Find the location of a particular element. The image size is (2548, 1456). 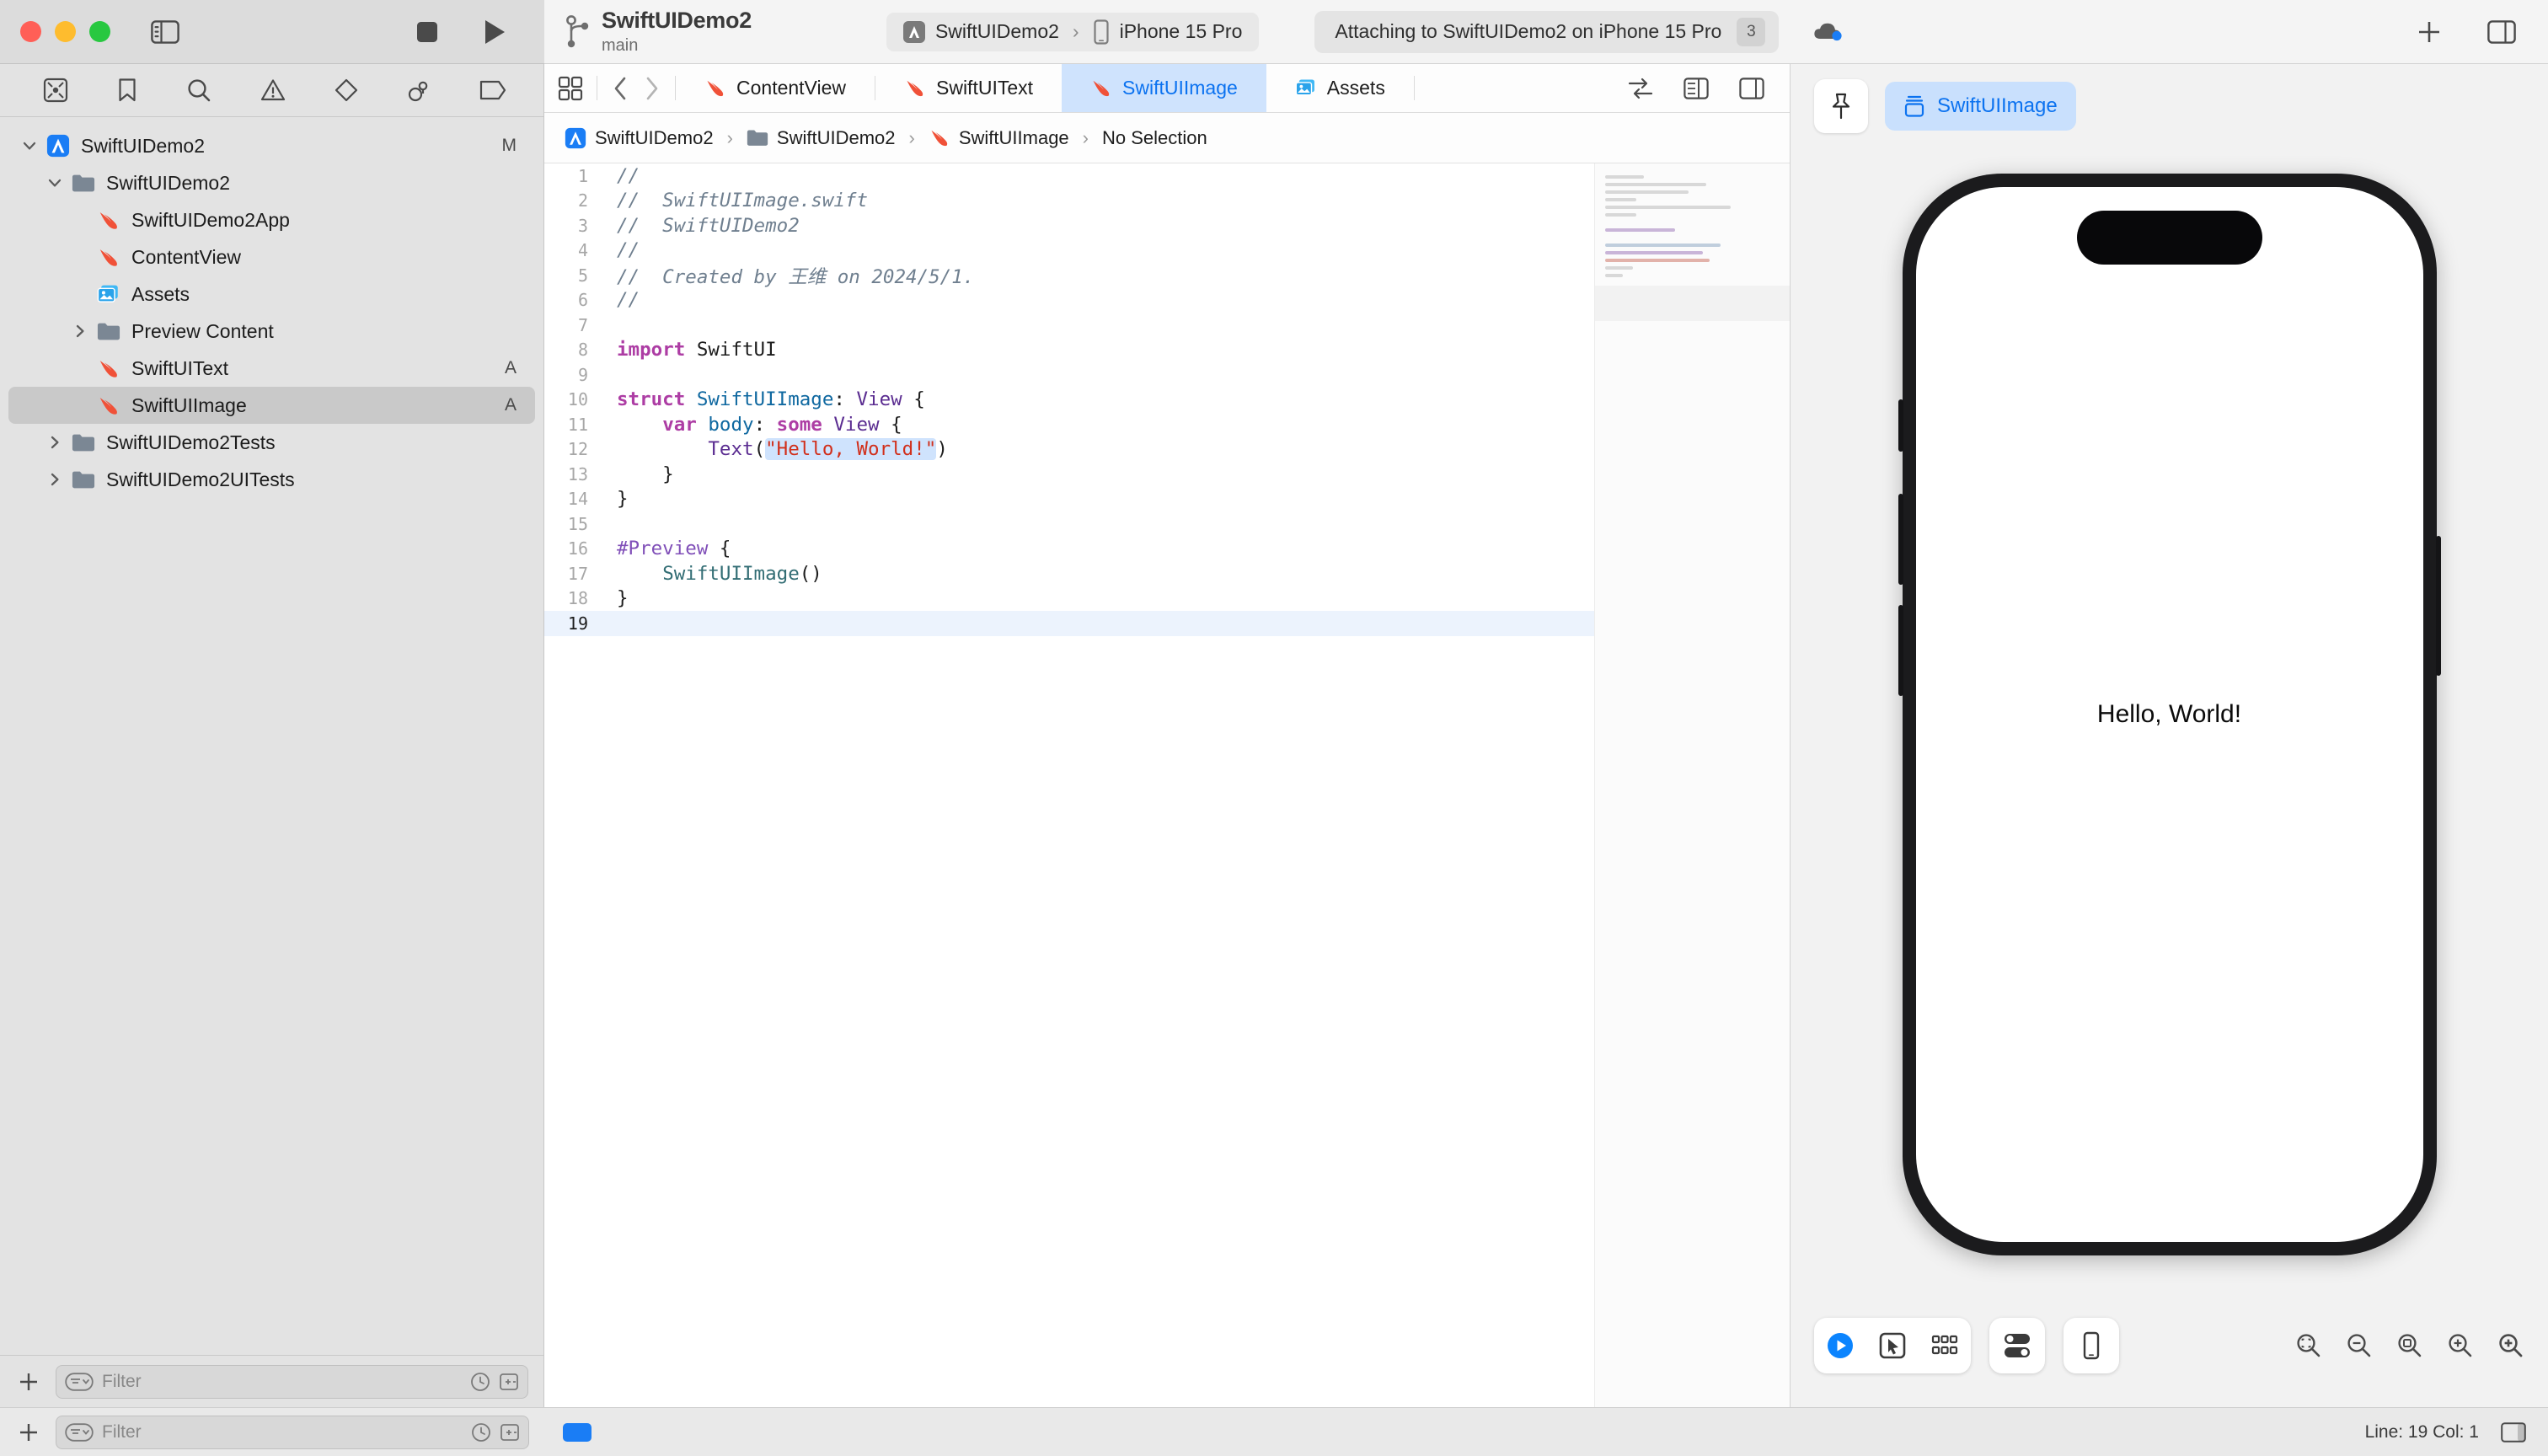

play-circle-icon is located at coordinates (1840, 1345).